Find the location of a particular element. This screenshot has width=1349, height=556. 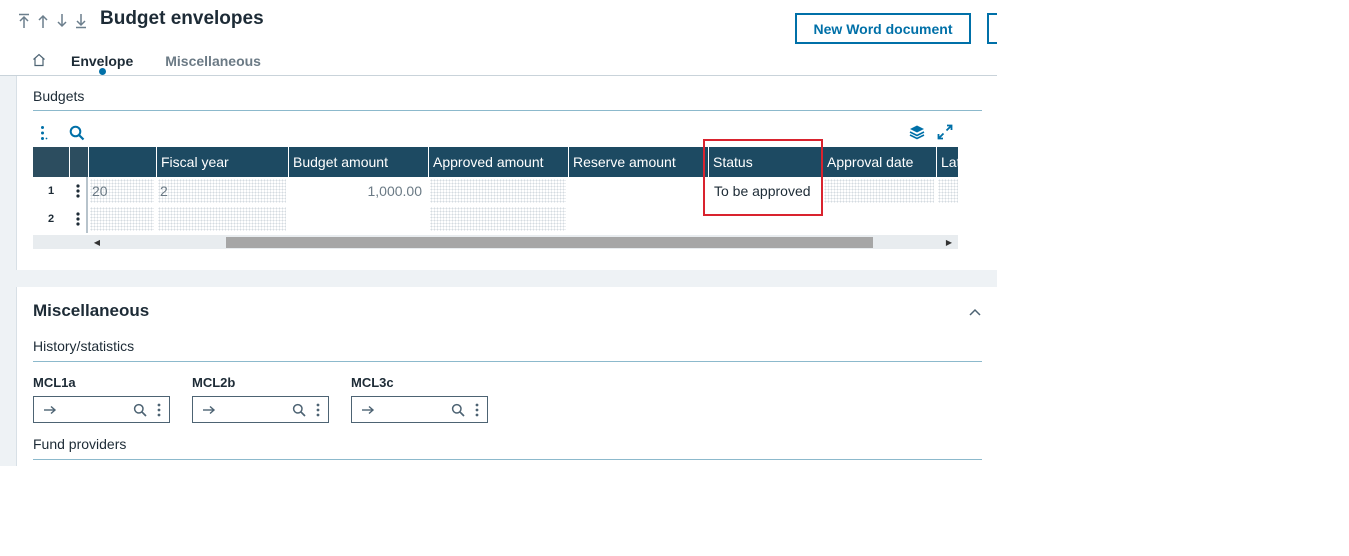

history-statistics-label: History/statistics is located at coordinates (84, 346).